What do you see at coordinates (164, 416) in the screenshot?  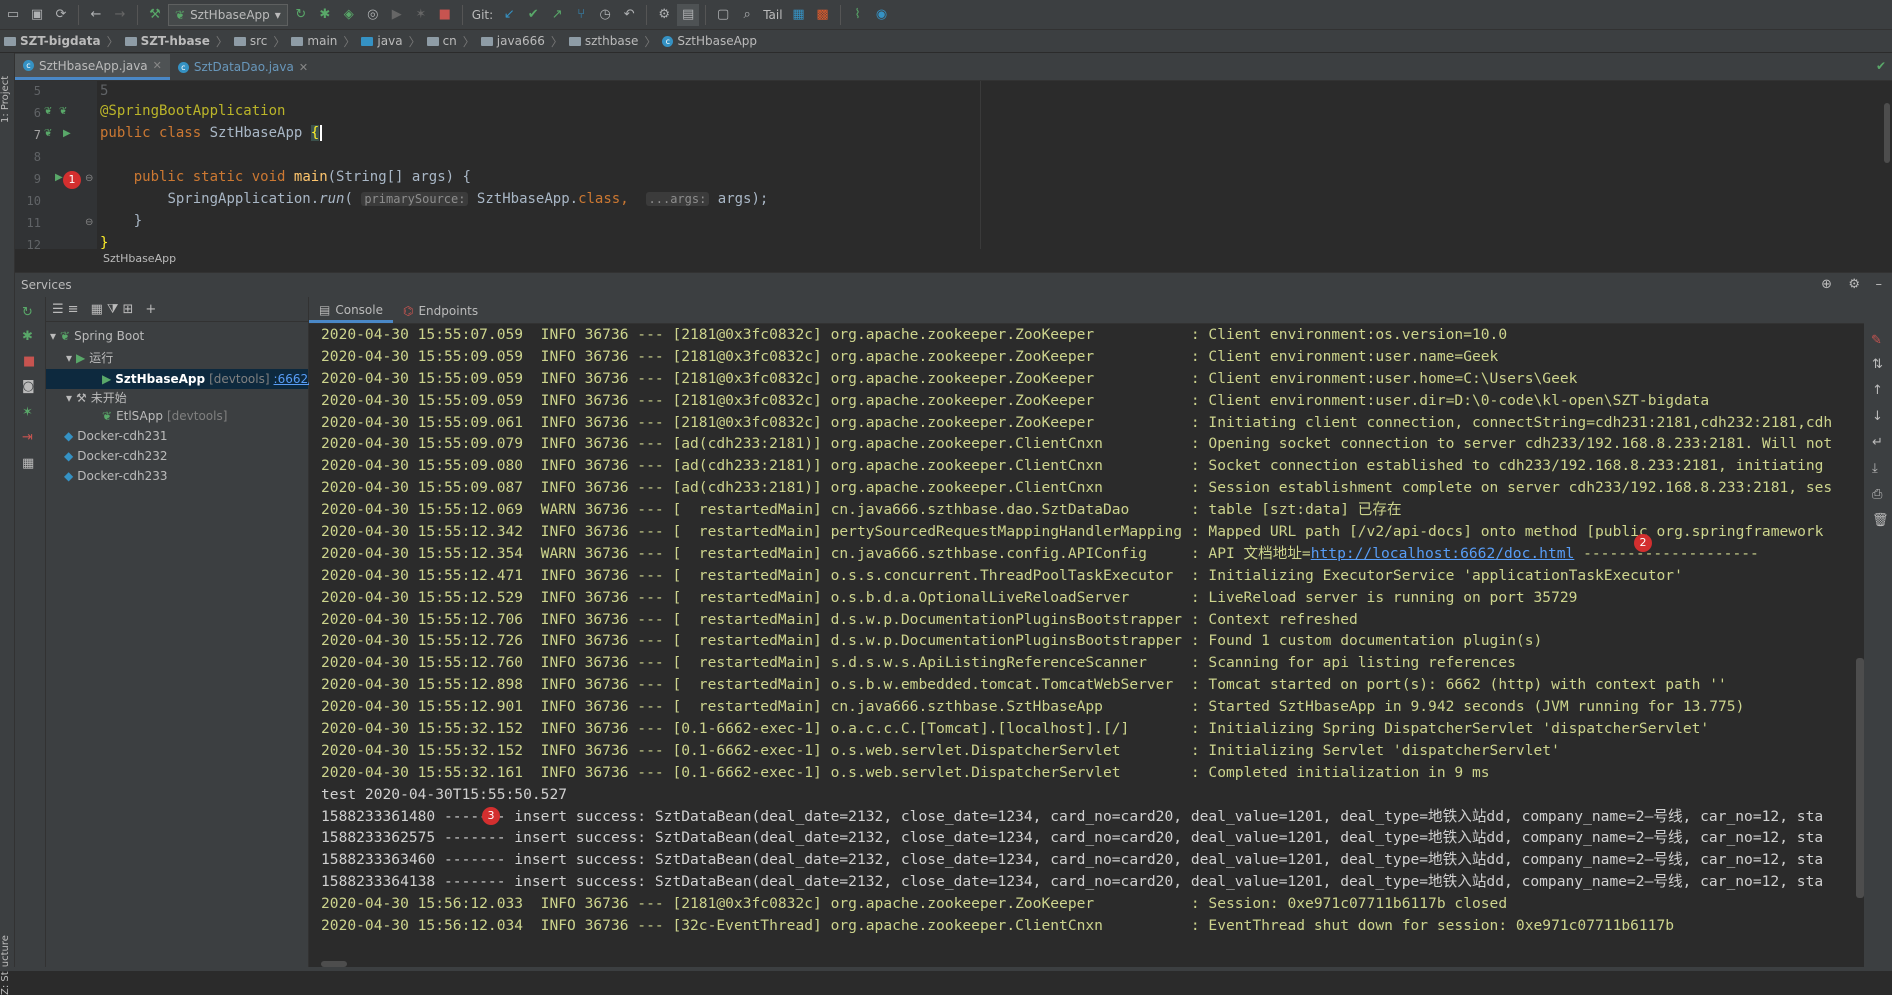 I see `tree-node-etlsapp: ❦ EtlSApp [devtools]` at bounding box center [164, 416].